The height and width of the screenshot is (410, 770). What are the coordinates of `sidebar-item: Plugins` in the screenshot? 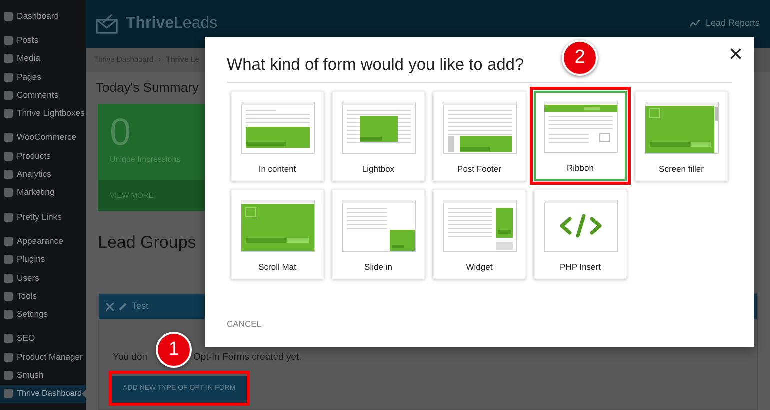 It's located at (43, 259).